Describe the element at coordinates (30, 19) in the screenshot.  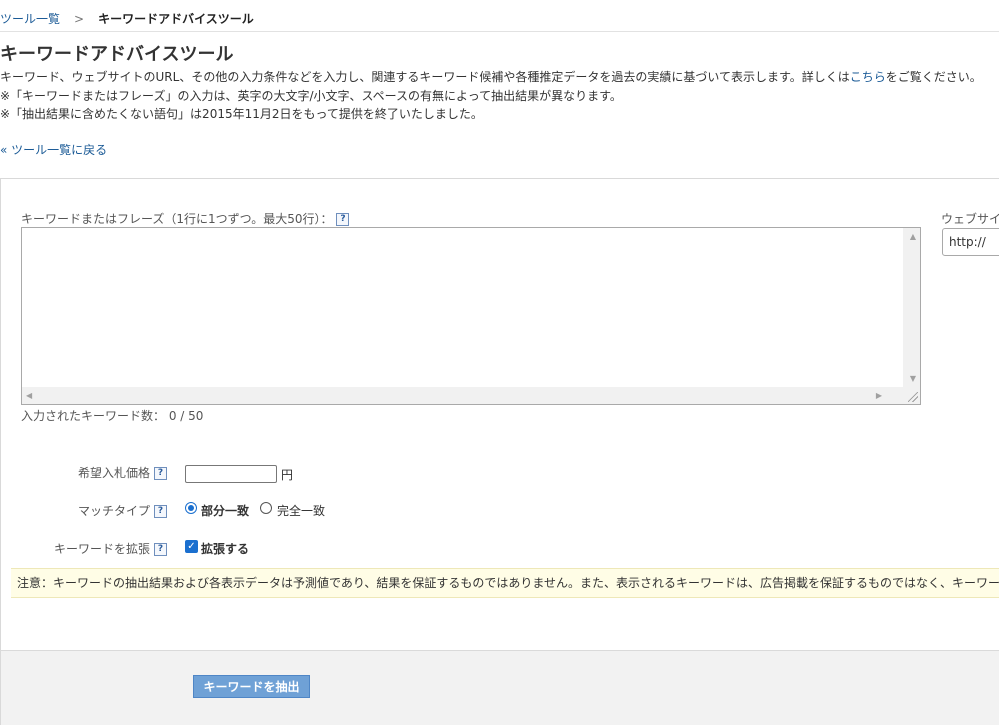
I see `breadcrumb-tools-link: ツール一覧` at that location.